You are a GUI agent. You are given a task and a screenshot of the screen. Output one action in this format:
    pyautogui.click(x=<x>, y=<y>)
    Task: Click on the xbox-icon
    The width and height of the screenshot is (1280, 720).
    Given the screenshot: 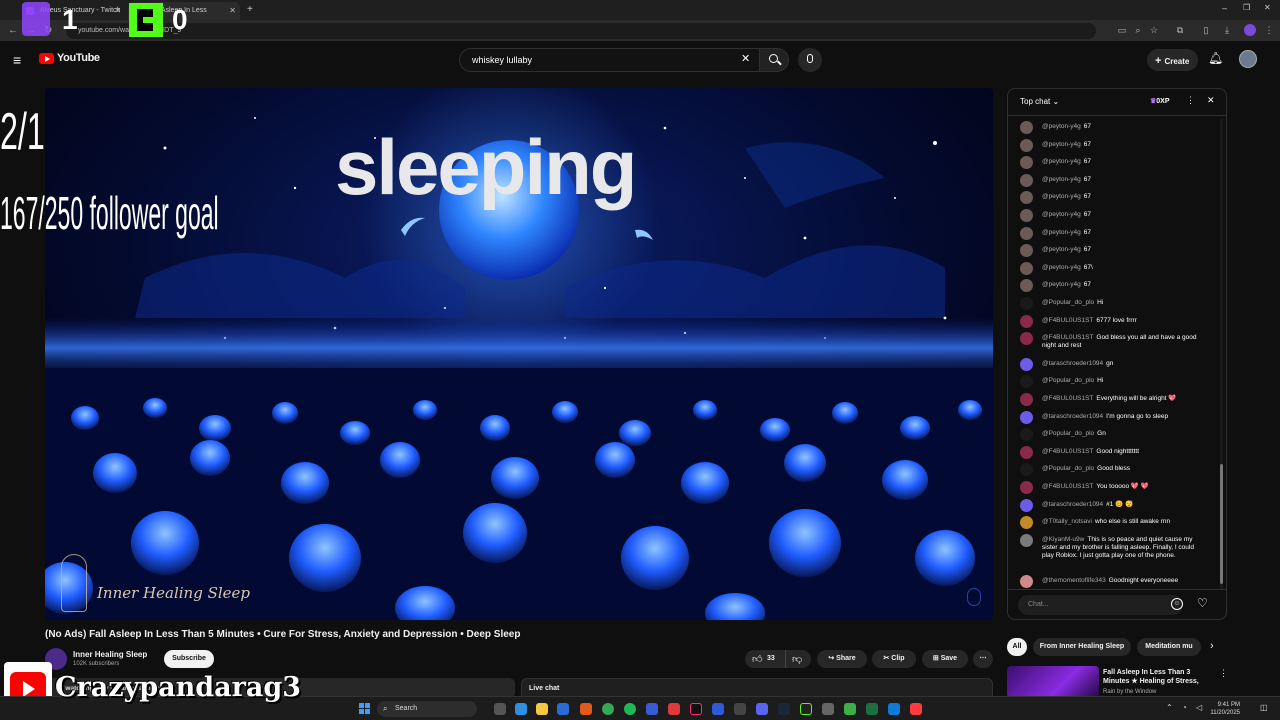 What is the action you would take?
    pyautogui.click(x=872, y=709)
    